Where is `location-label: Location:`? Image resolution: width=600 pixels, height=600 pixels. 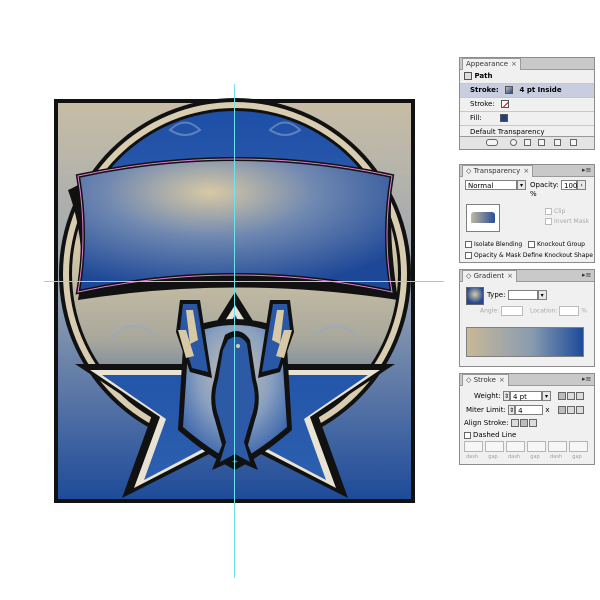 location-label: Location: is located at coordinates (544, 311).